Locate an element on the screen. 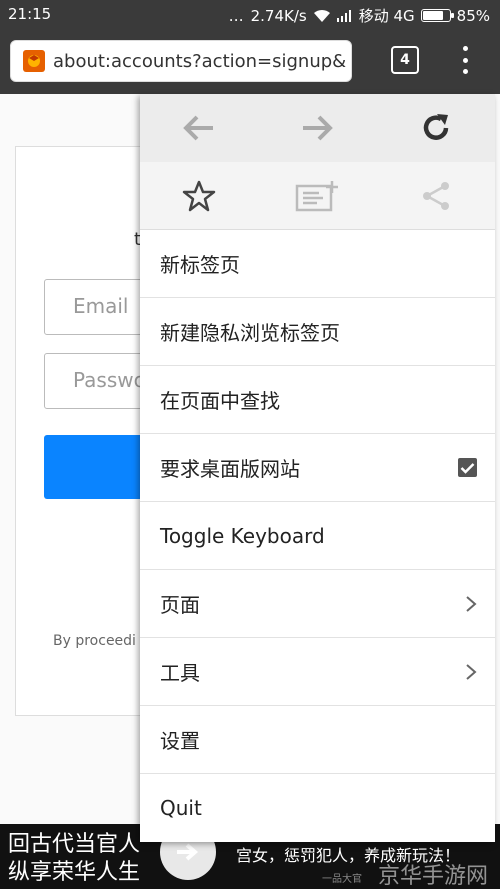  forward-arrow-icon is located at coordinates (318, 128).